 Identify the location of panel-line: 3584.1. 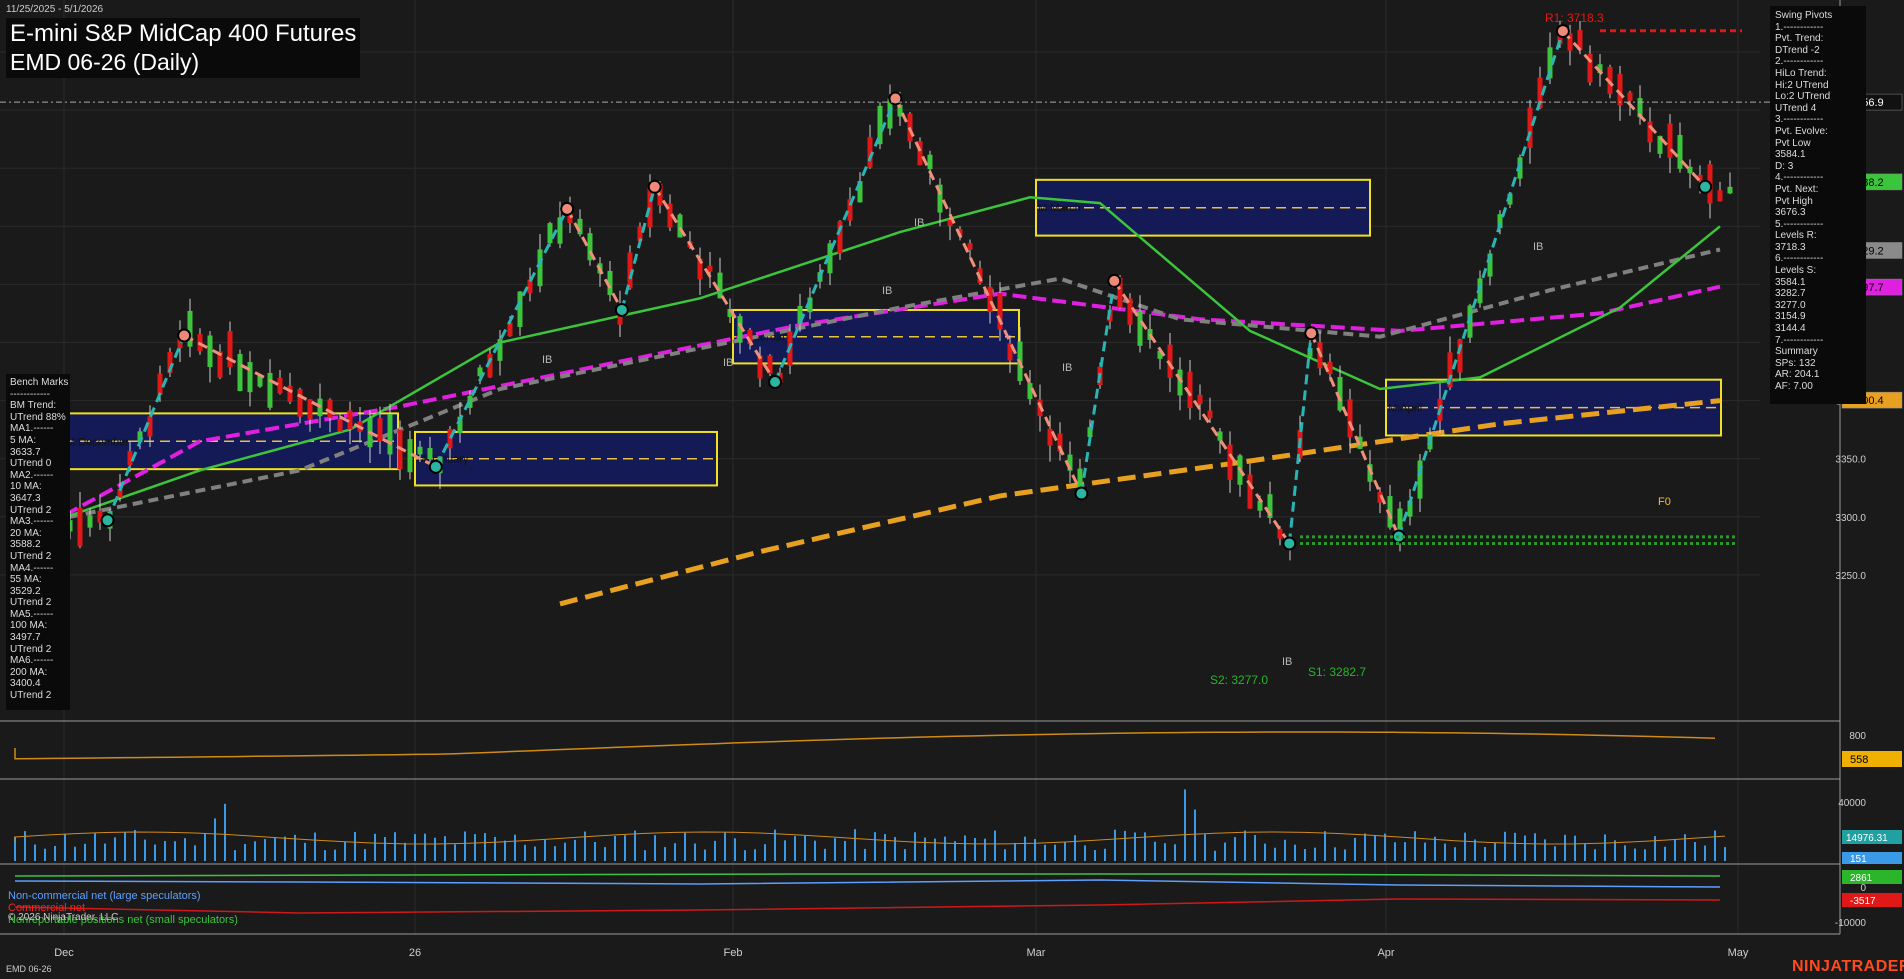
(1790, 282).